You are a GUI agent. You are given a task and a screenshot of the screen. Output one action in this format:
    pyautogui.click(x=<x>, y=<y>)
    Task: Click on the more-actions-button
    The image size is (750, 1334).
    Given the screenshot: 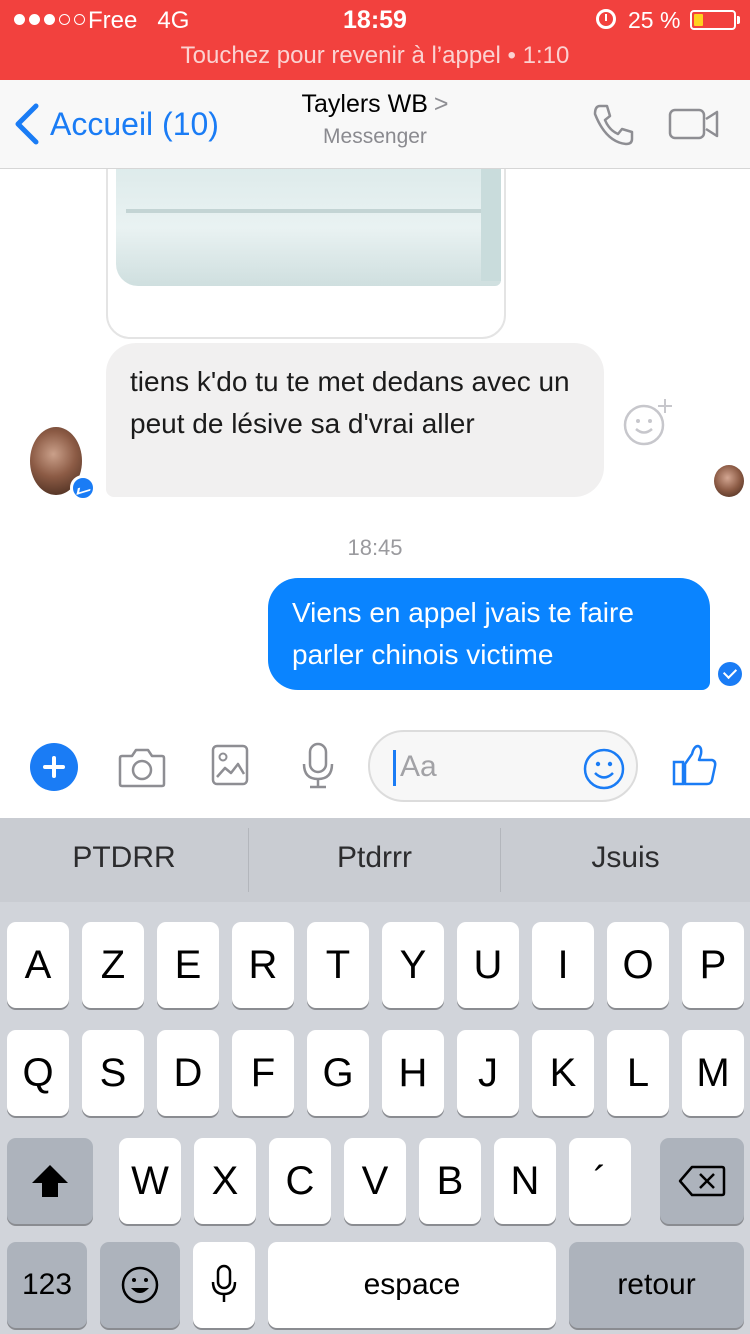 What is the action you would take?
    pyautogui.click(x=54, y=767)
    